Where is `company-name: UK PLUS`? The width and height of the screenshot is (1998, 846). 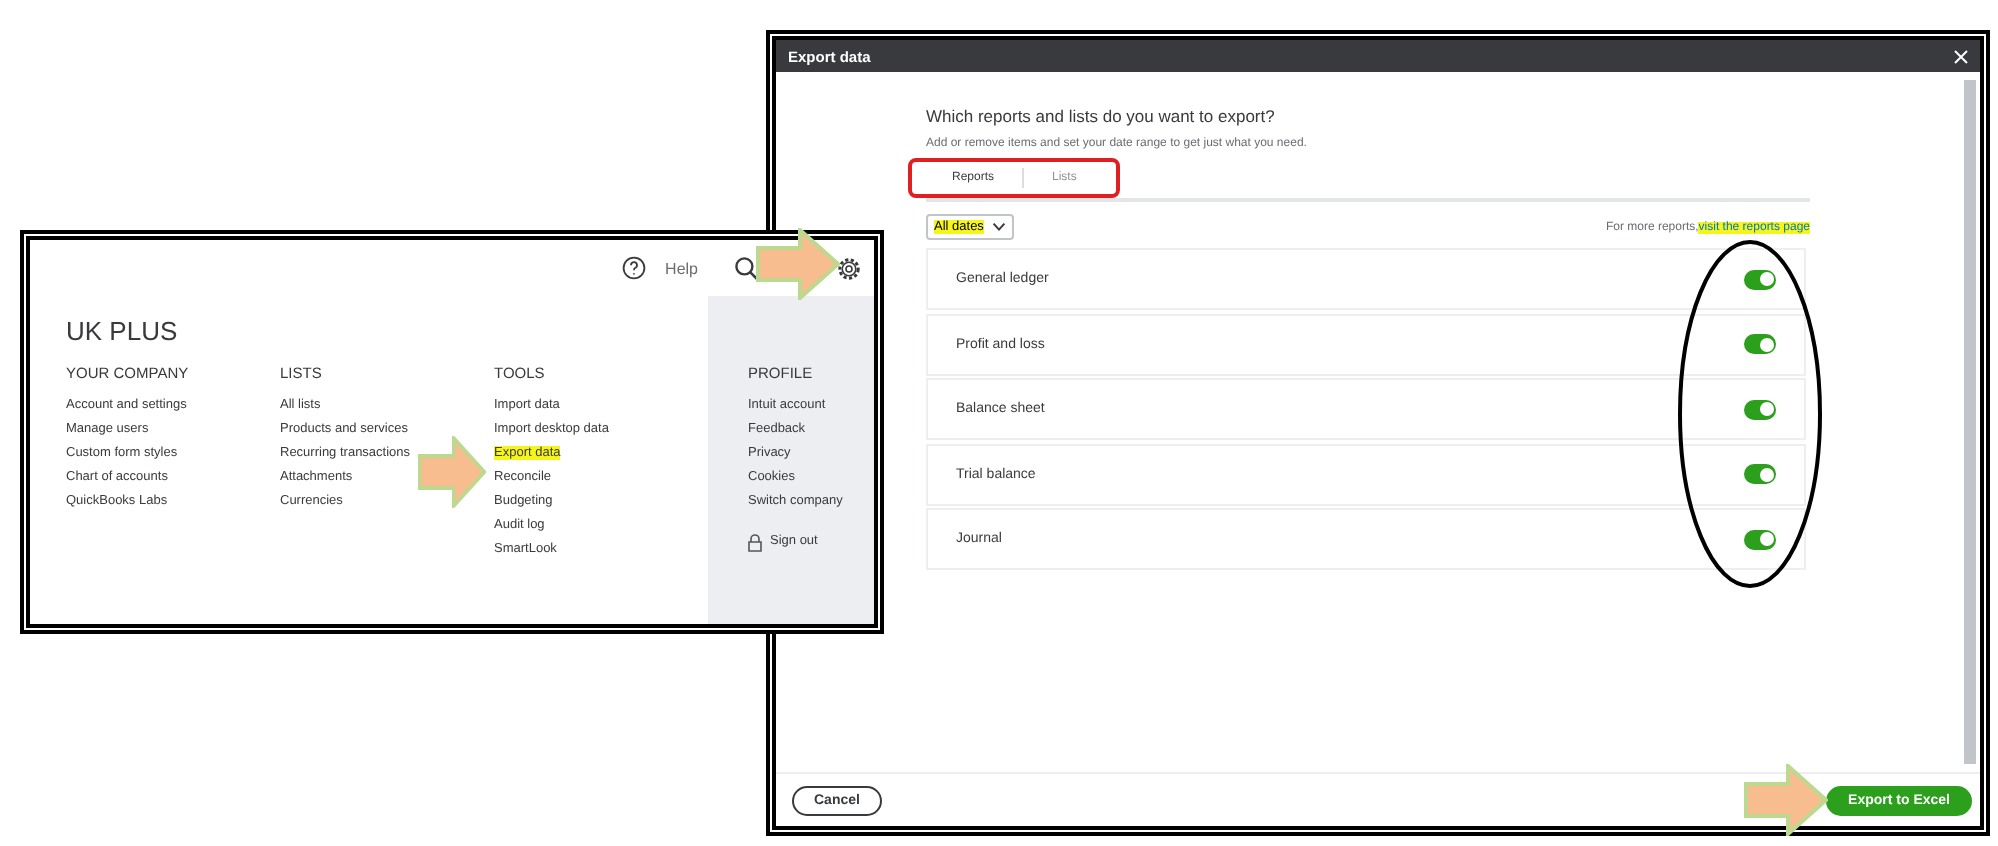
company-name: UK PLUS is located at coordinates (123, 331).